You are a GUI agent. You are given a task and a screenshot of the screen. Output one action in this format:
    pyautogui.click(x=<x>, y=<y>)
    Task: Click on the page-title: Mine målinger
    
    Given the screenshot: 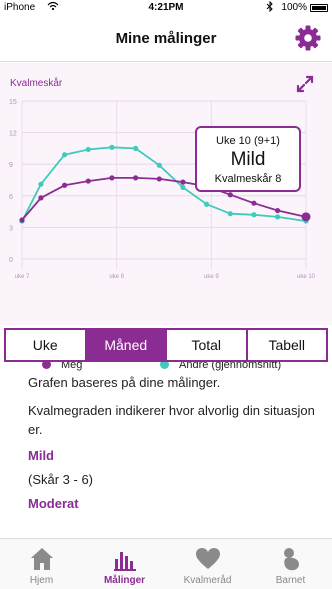 What is the action you would take?
    pyautogui.click(x=166, y=38)
    